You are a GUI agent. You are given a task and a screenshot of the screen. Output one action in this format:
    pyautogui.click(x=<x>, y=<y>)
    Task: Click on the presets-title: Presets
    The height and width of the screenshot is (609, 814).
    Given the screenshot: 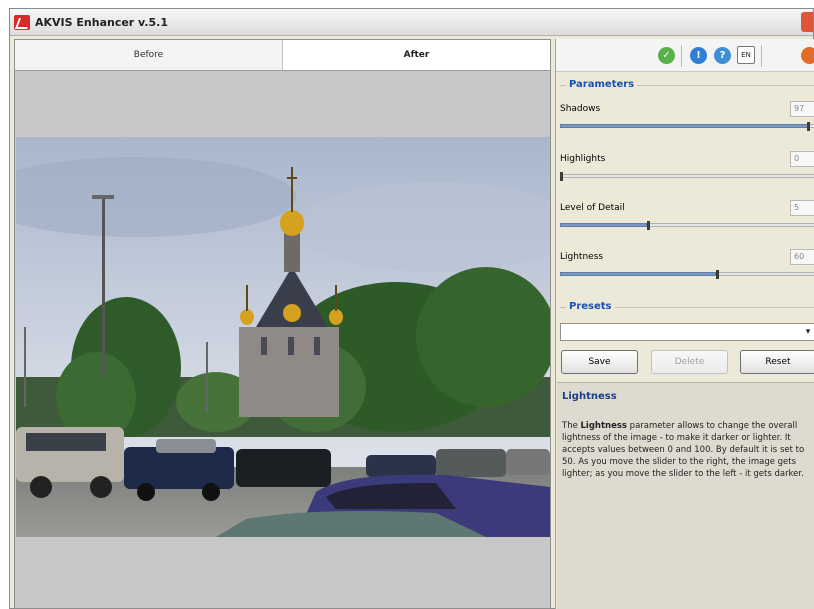 What is the action you would take?
    pyautogui.click(x=590, y=306)
    